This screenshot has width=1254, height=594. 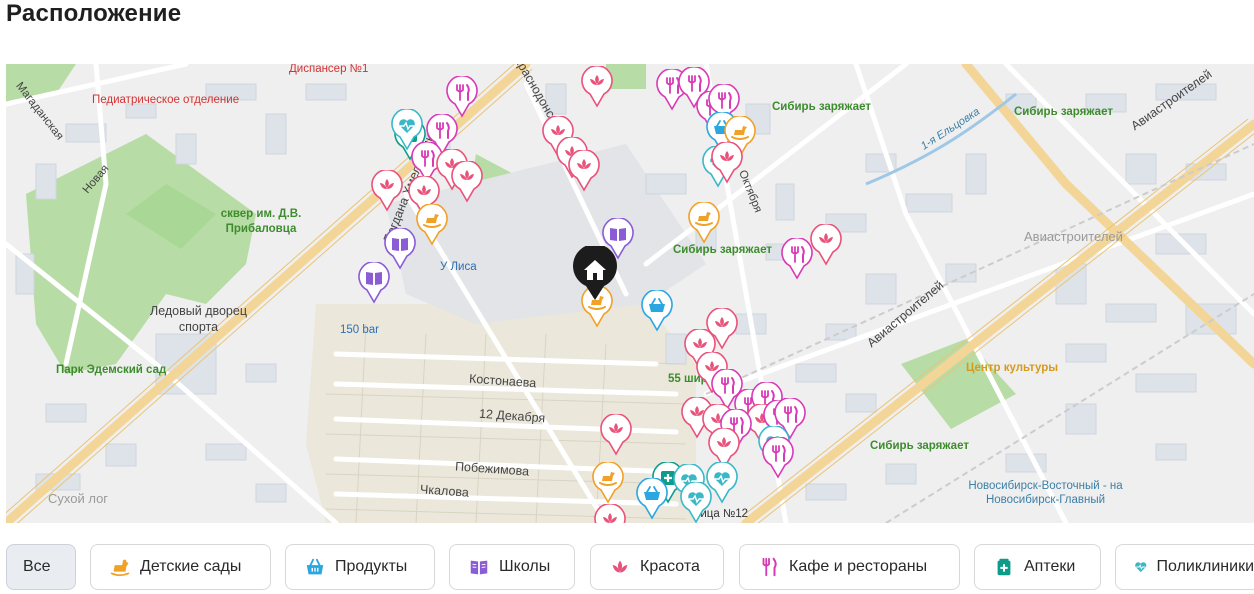 What do you see at coordinates (670, 566) in the screenshot?
I see `filter-beauty-label: Красота` at bounding box center [670, 566].